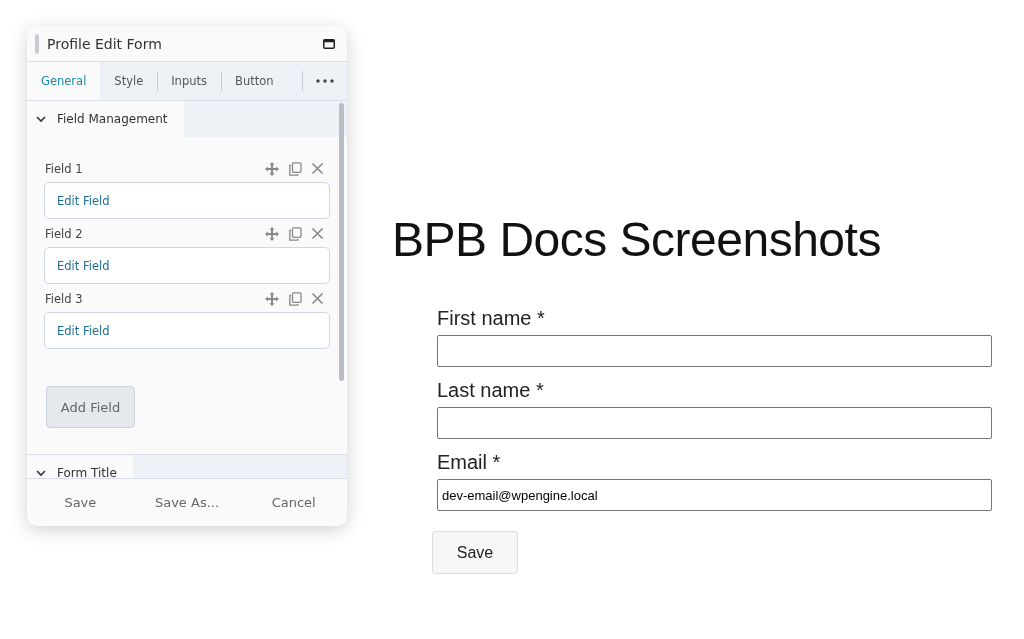 The image size is (1024, 639). What do you see at coordinates (491, 390) in the screenshot?
I see `field-label: Last name *` at bounding box center [491, 390].